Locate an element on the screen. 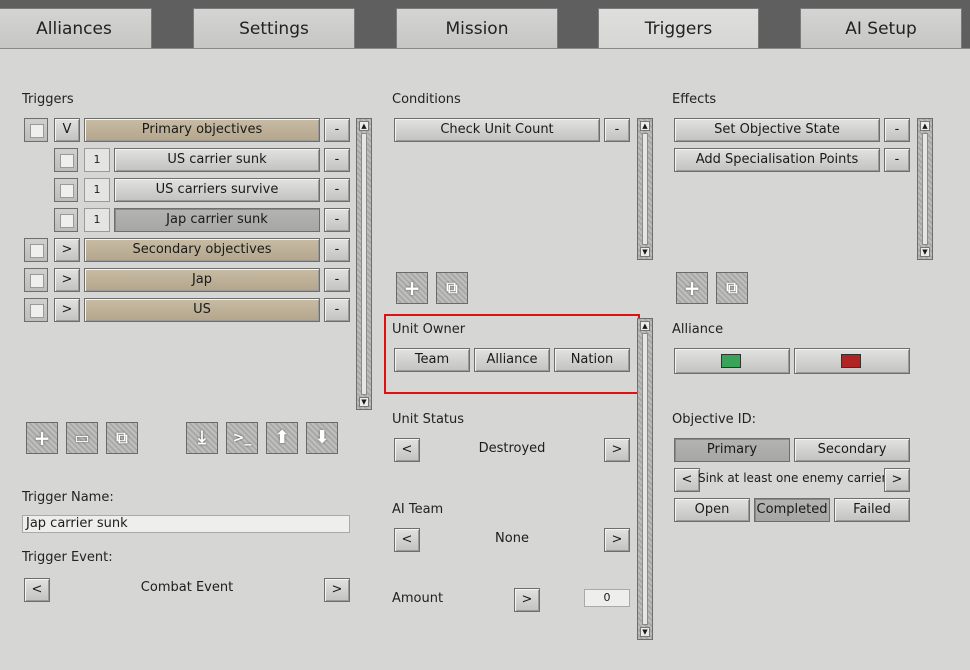 The image size is (970, 670). objective-text: Sink at least one enemy carrier. is located at coordinates (792, 478).